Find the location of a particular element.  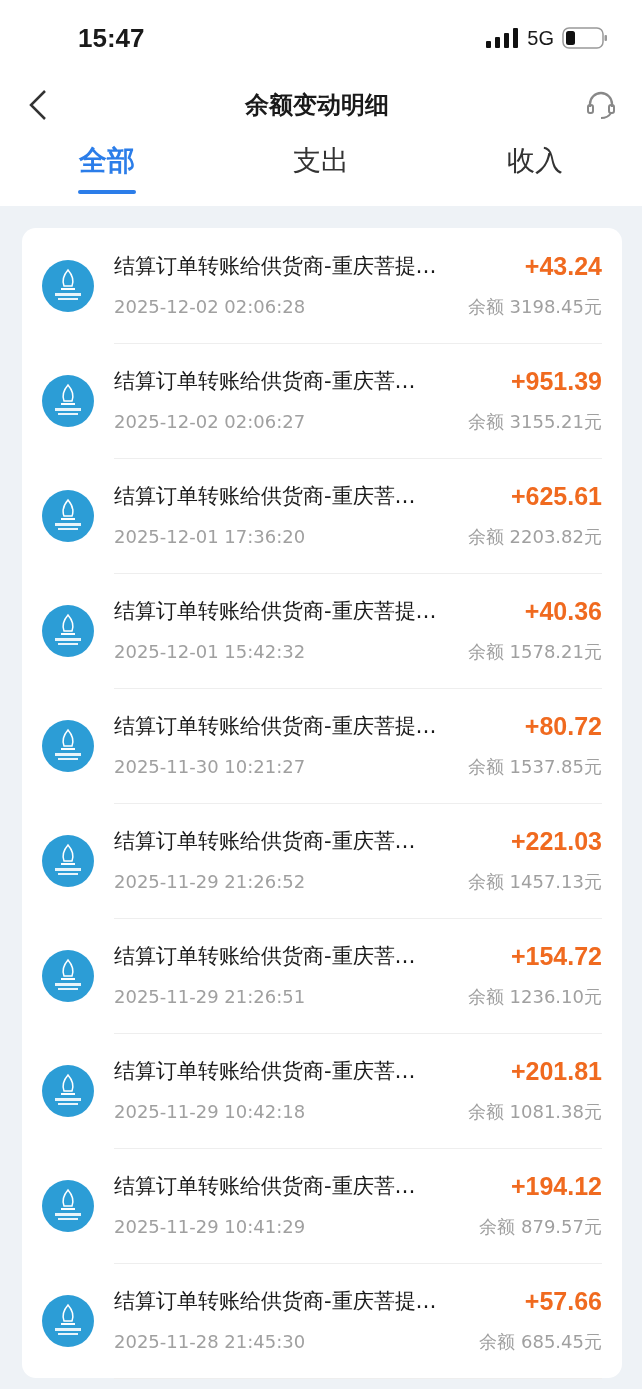

transaction-amount: +40.36 is located at coordinates (563, 611).